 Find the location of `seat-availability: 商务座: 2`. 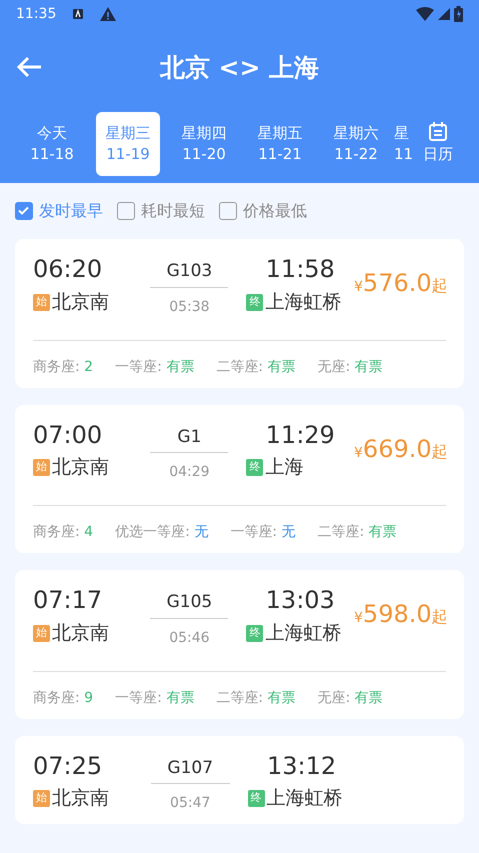

seat-availability: 商务座: 2 is located at coordinates (63, 367).